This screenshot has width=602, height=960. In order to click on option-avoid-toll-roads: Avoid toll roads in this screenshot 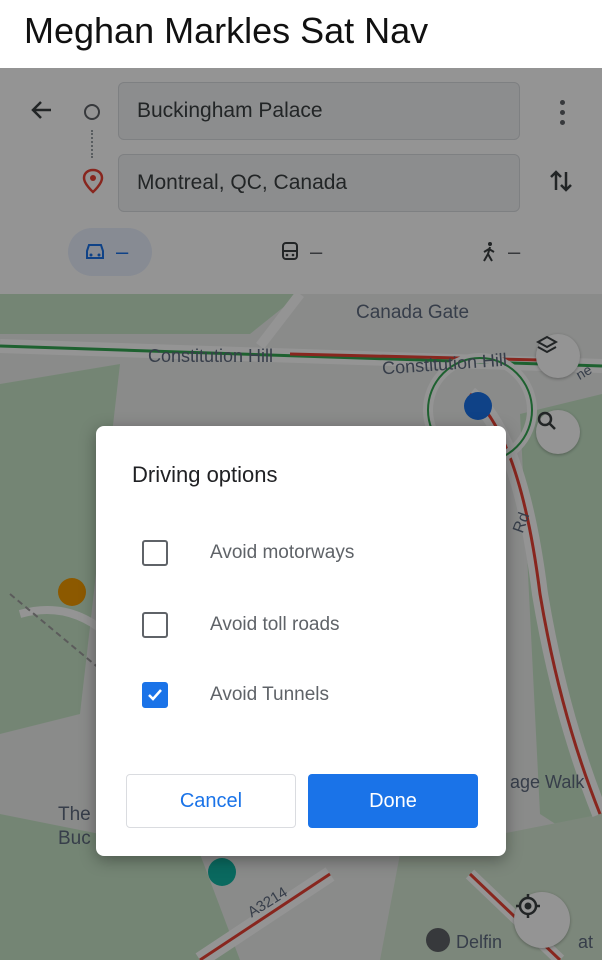, I will do `click(310, 626)`.